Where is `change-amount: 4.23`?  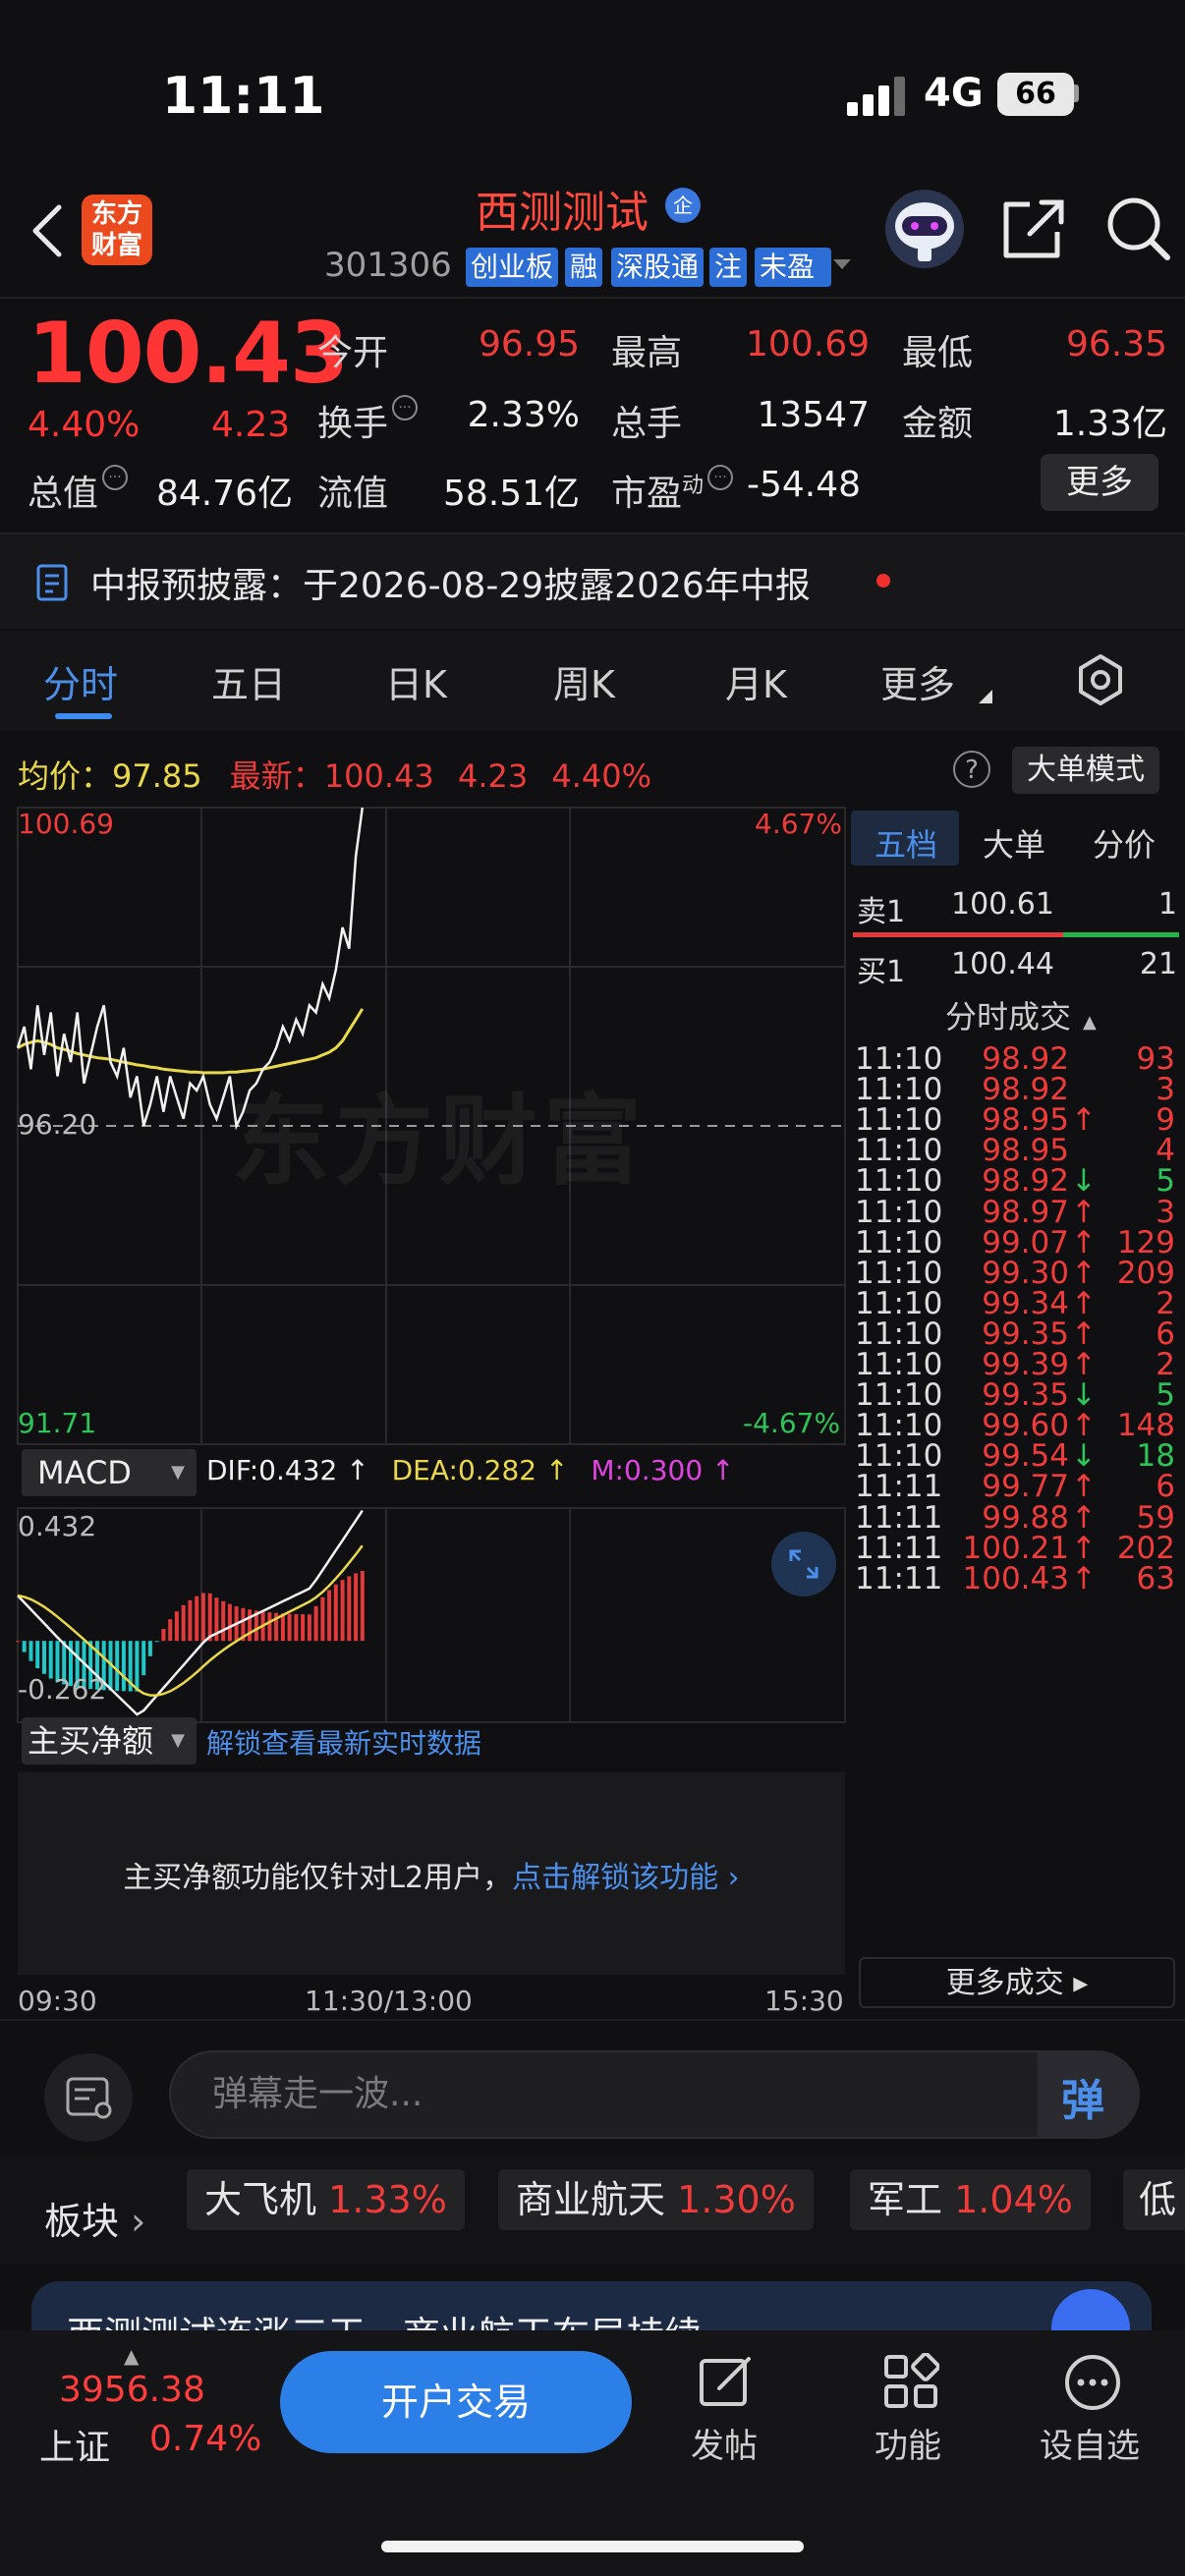
change-amount: 4.23 is located at coordinates (251, 425).